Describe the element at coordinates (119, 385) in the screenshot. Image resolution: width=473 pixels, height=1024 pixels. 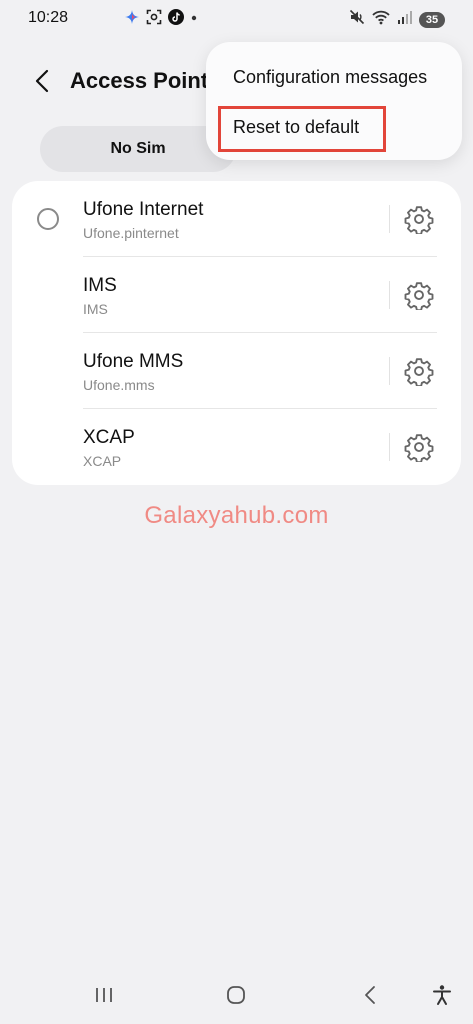
I see `apn-value: Ufone.mms` at that location.